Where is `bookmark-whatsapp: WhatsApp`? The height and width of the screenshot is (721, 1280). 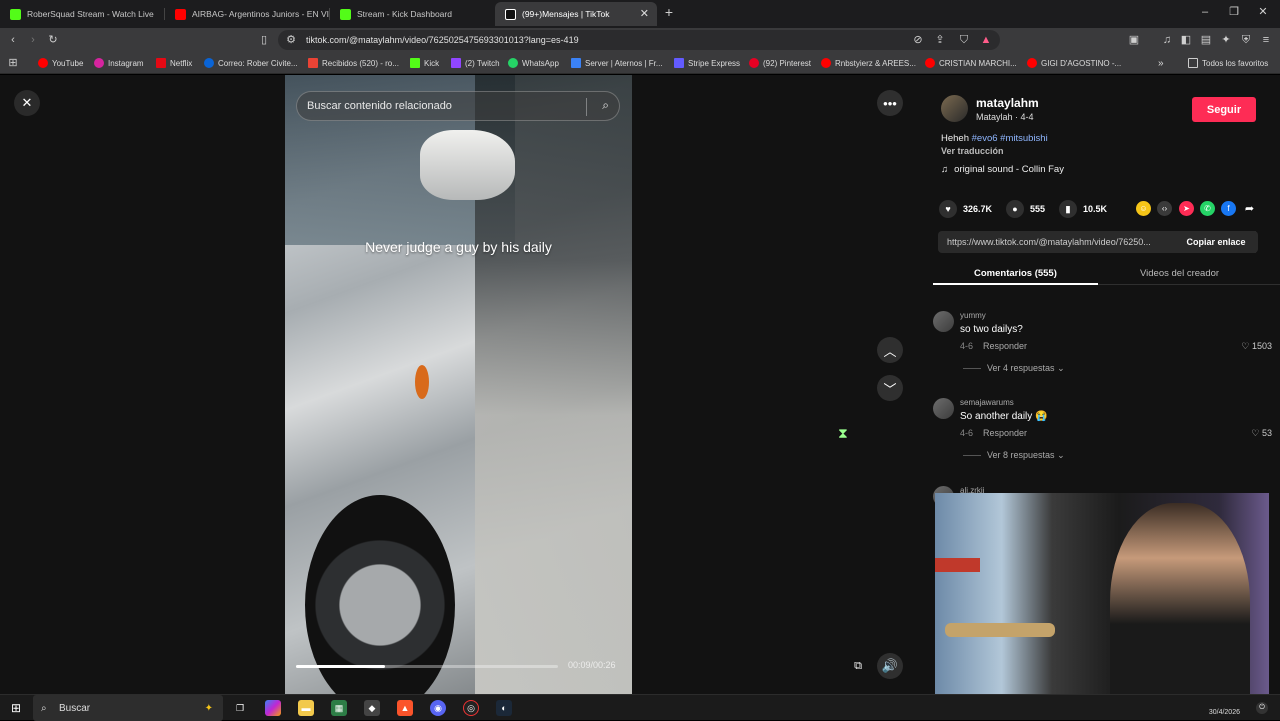
bookmark-whatsapp: WhatsApp is located at coordinates (533, 63).